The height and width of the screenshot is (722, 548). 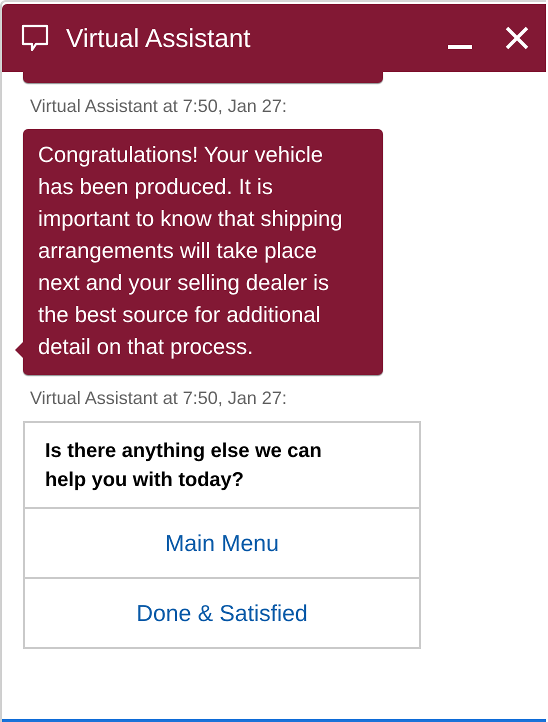 I want to click on close-button, so click(x=517, y=38).